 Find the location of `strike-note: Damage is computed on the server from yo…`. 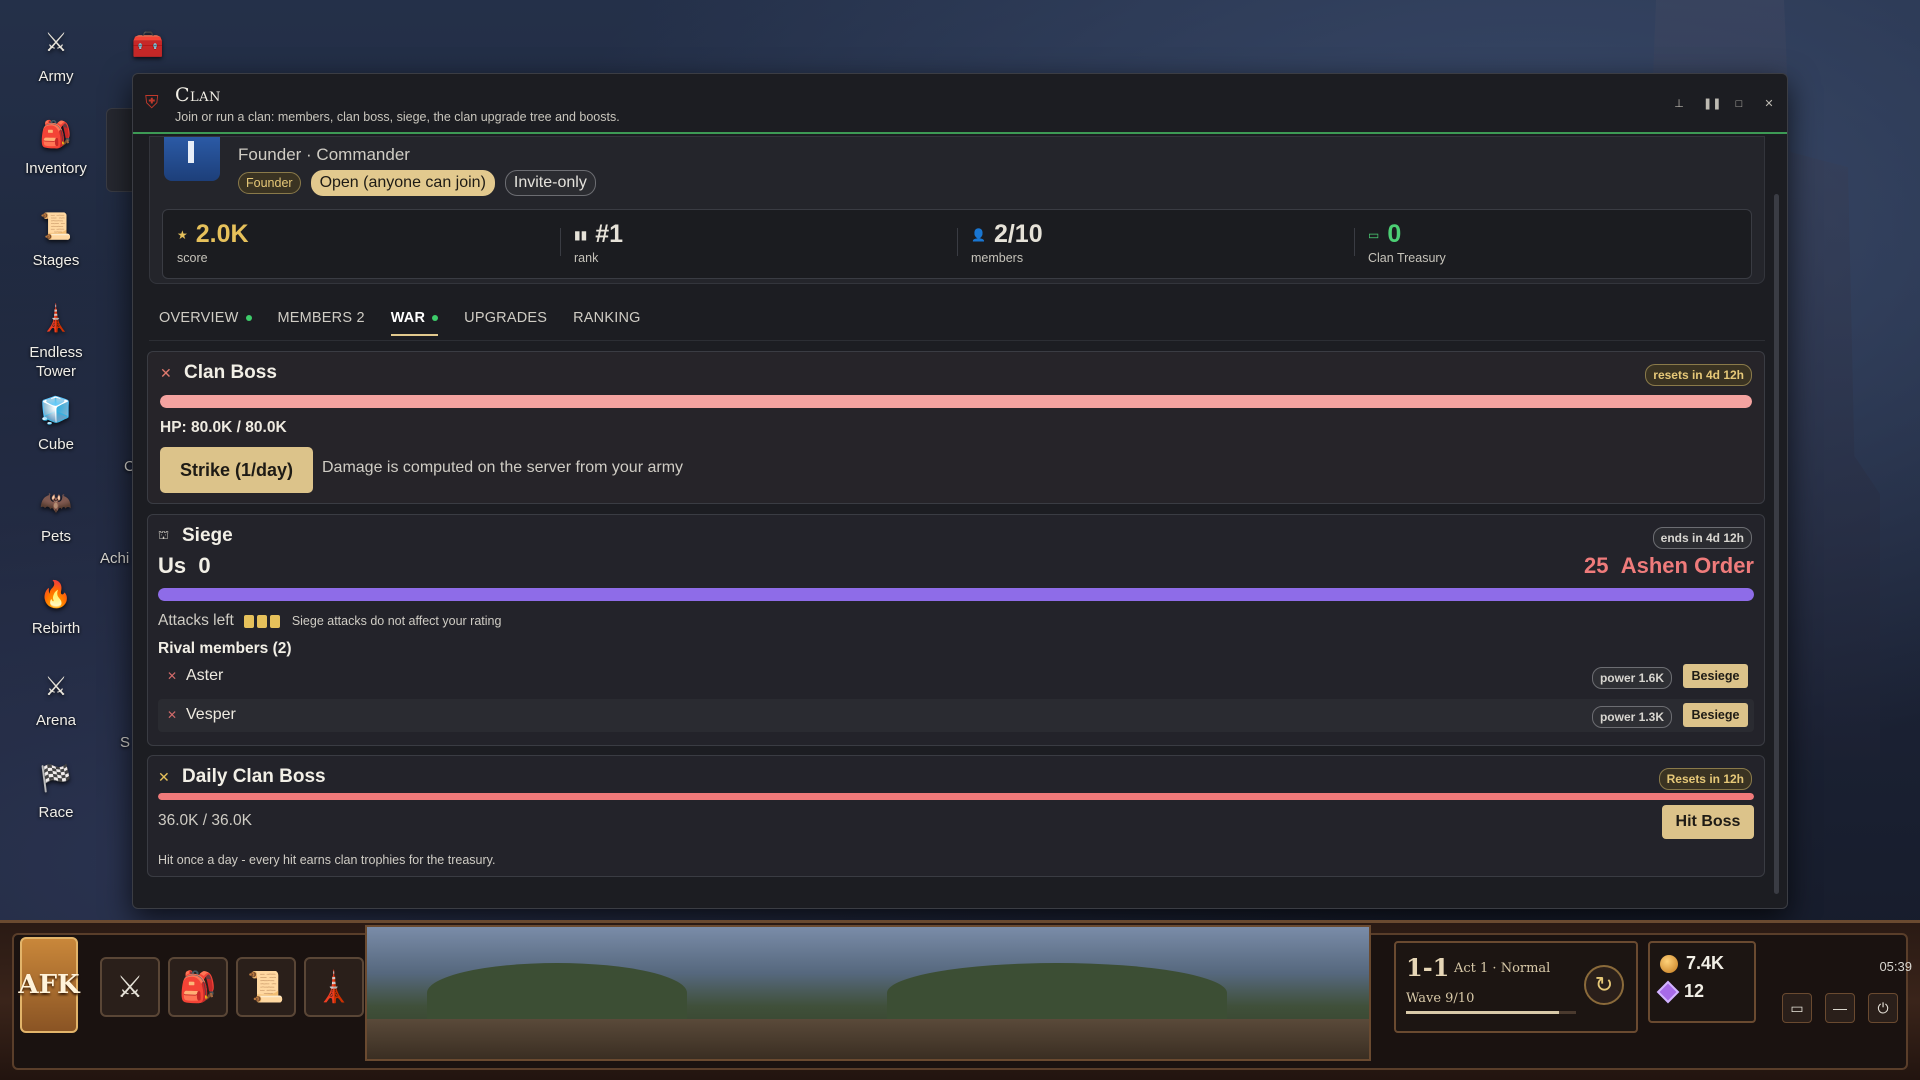

strike-note: Damage is computed on the server from yo… is located at coordinates (503, 467).